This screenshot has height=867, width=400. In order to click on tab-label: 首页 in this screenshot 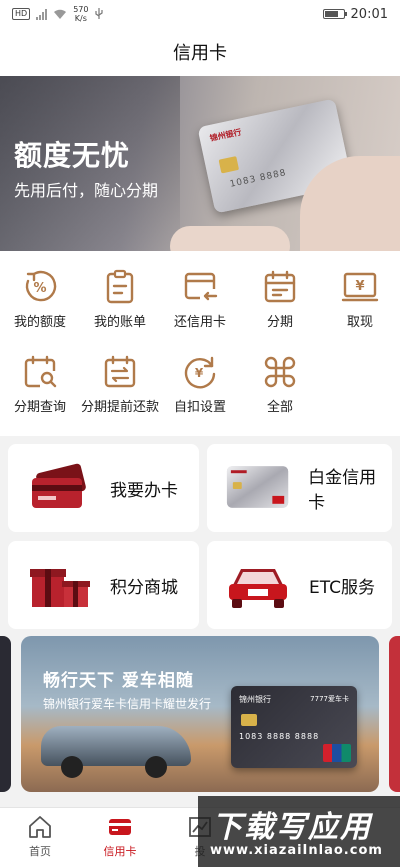, I will do `click(40, 851)`.